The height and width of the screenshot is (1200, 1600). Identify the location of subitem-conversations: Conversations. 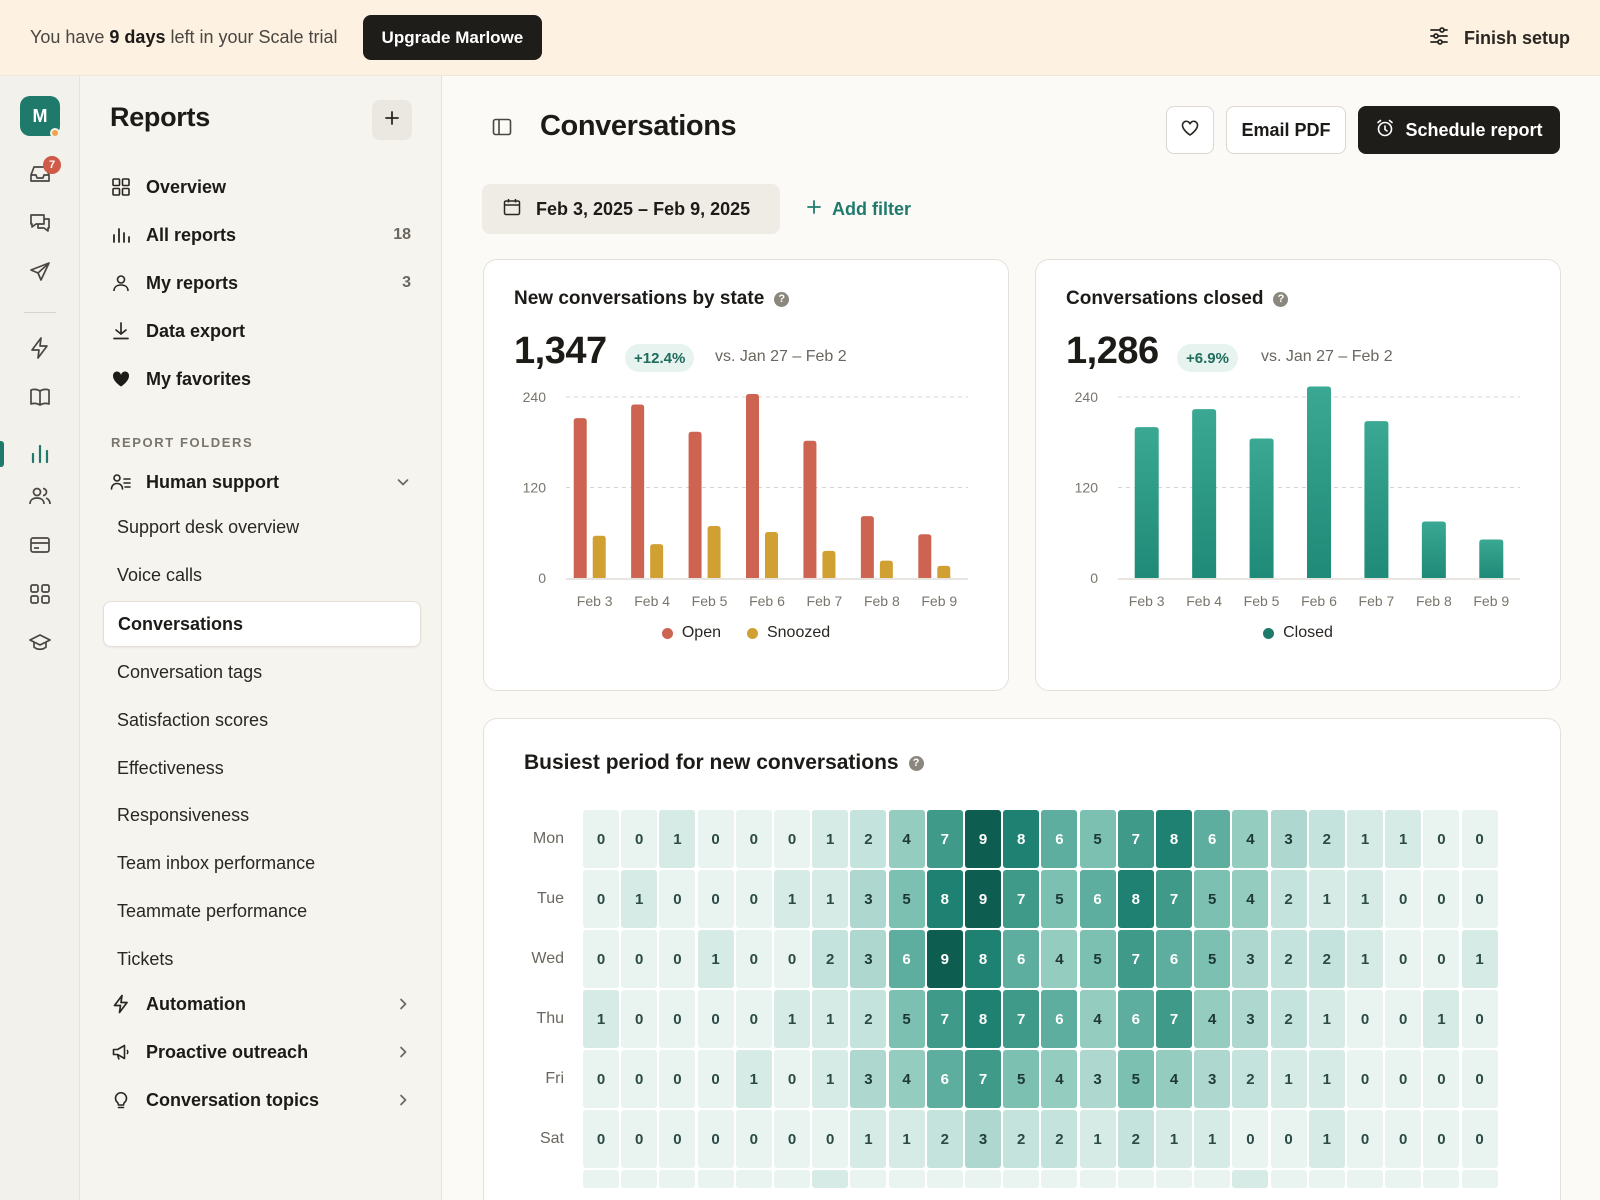
(262, 624).